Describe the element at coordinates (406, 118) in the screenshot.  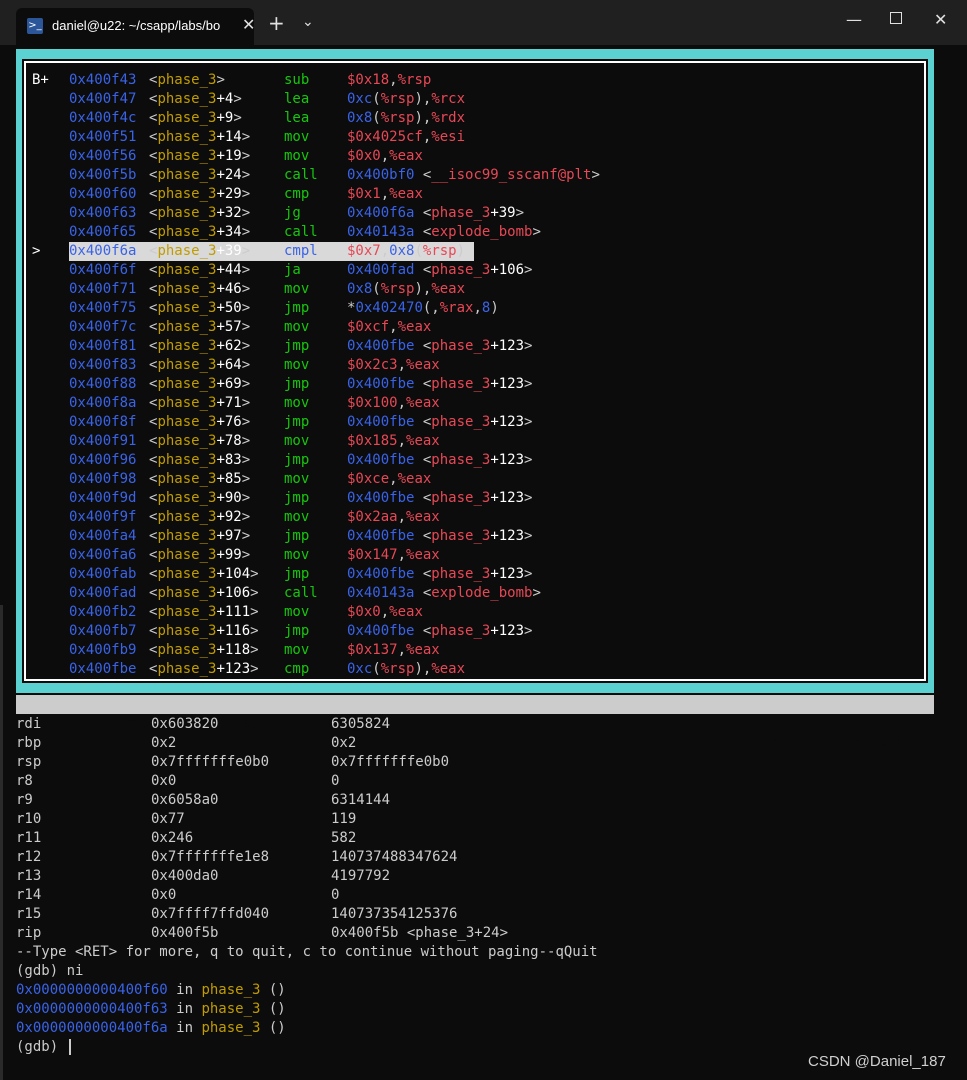
I see `asm-operands: 0x8(%rsp),%rdx` at that location.